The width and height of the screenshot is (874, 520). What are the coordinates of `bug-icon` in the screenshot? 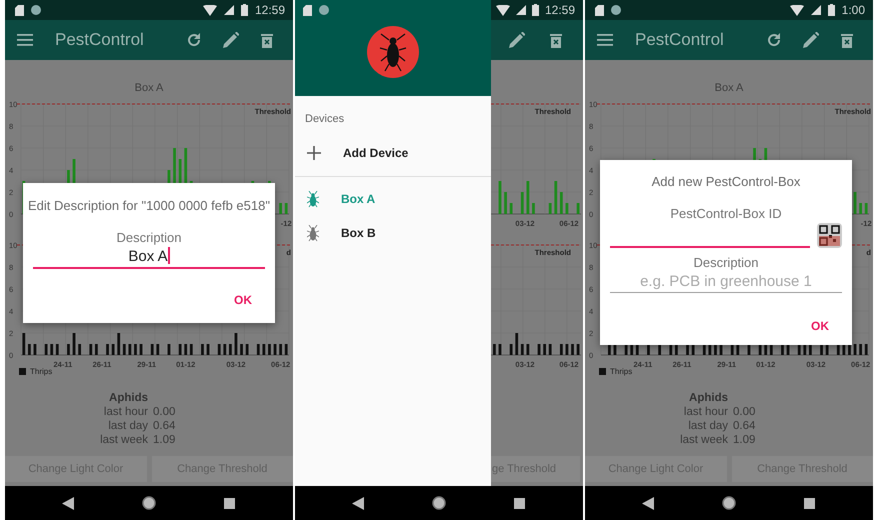 It's located at (313, 233).